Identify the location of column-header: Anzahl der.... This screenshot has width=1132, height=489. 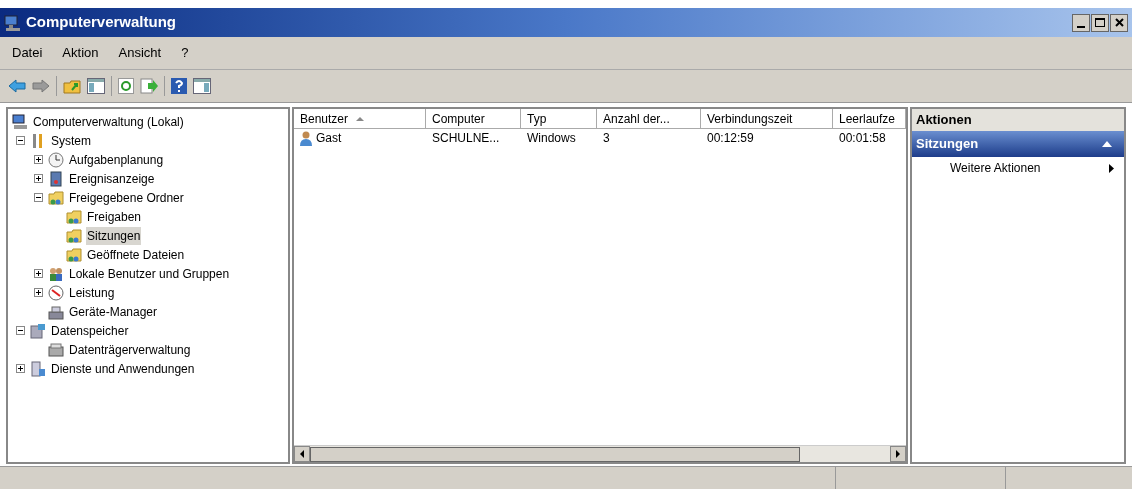
(649, 119).